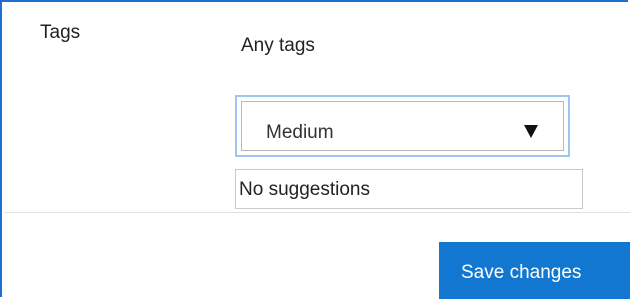 This screenshot has height=299, width=630. What do you see at coordinates (278, 45) in the screenshot?
I see `any-tags-text: Any tags` at bounding box center [278, 45].